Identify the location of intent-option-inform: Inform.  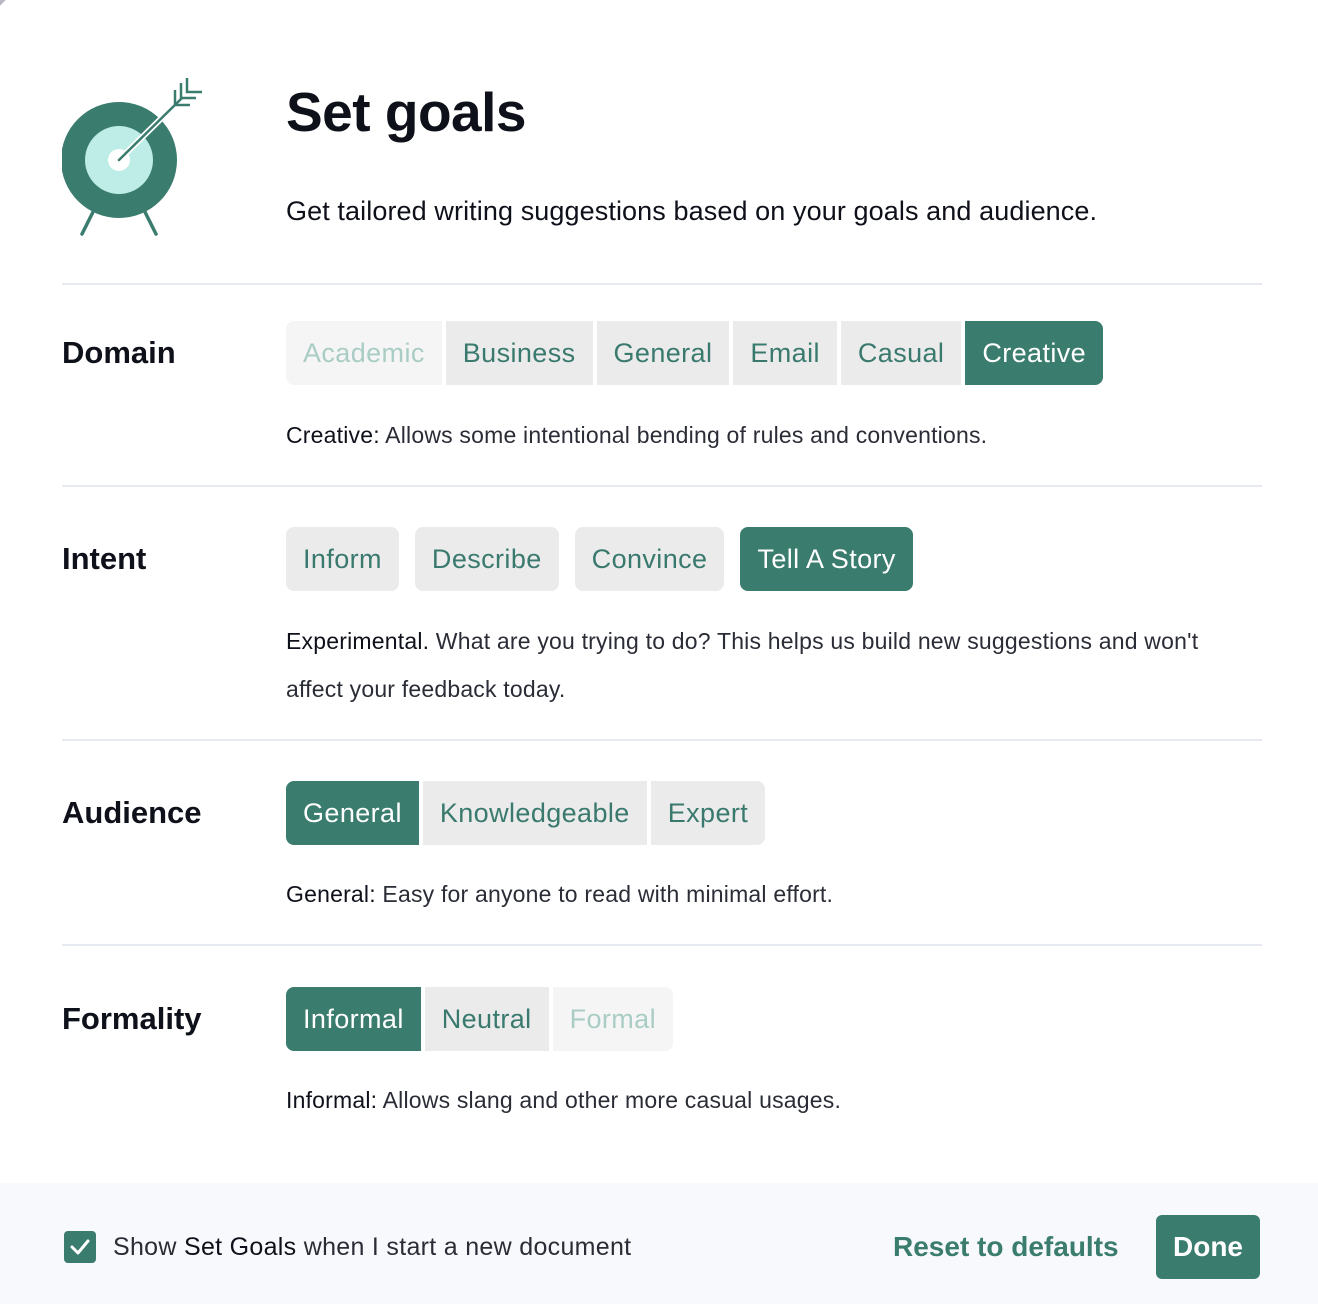
(342, 559).